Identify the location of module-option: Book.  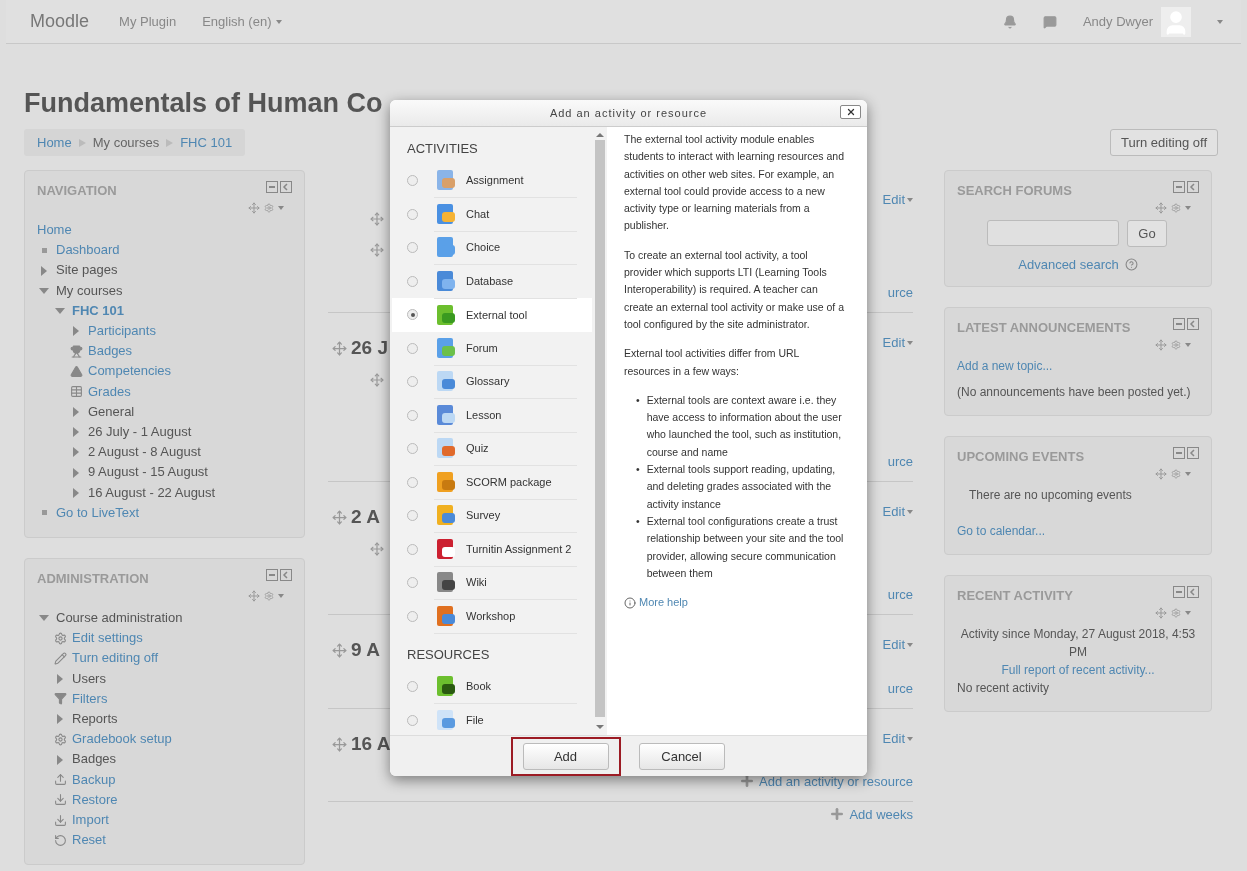
(492, 687).